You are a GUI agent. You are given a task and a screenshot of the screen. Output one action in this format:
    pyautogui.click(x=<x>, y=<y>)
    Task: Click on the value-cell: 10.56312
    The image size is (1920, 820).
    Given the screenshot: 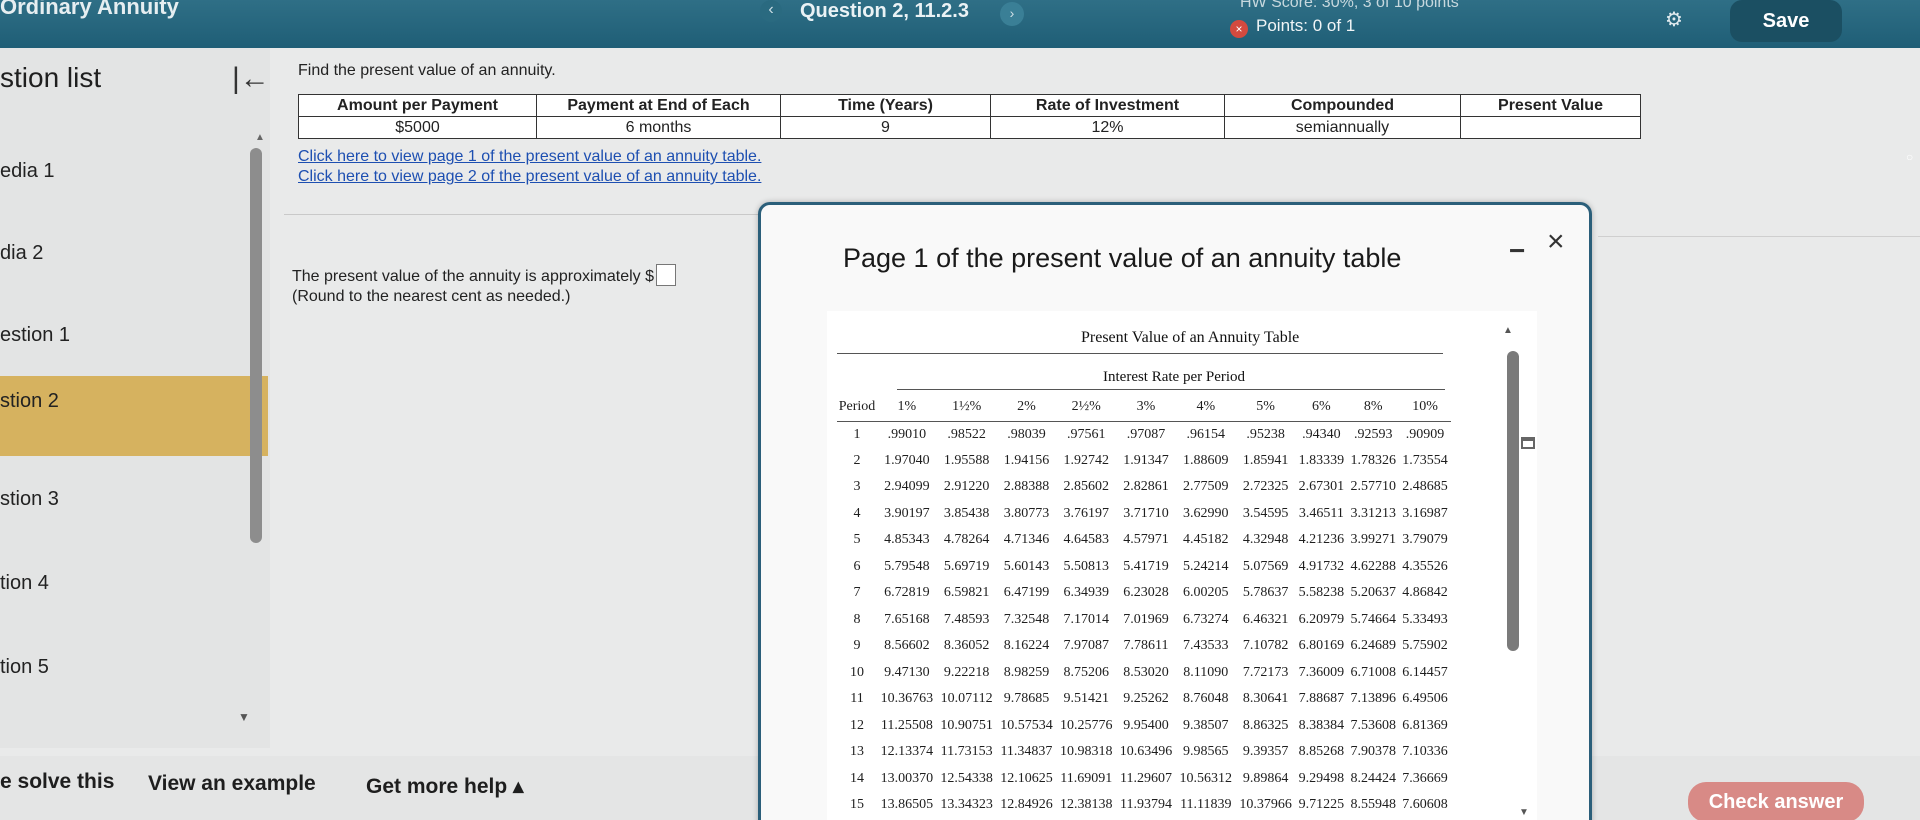 What is the action you would take?
    pyautogui.click(x=1206, y=778)
    